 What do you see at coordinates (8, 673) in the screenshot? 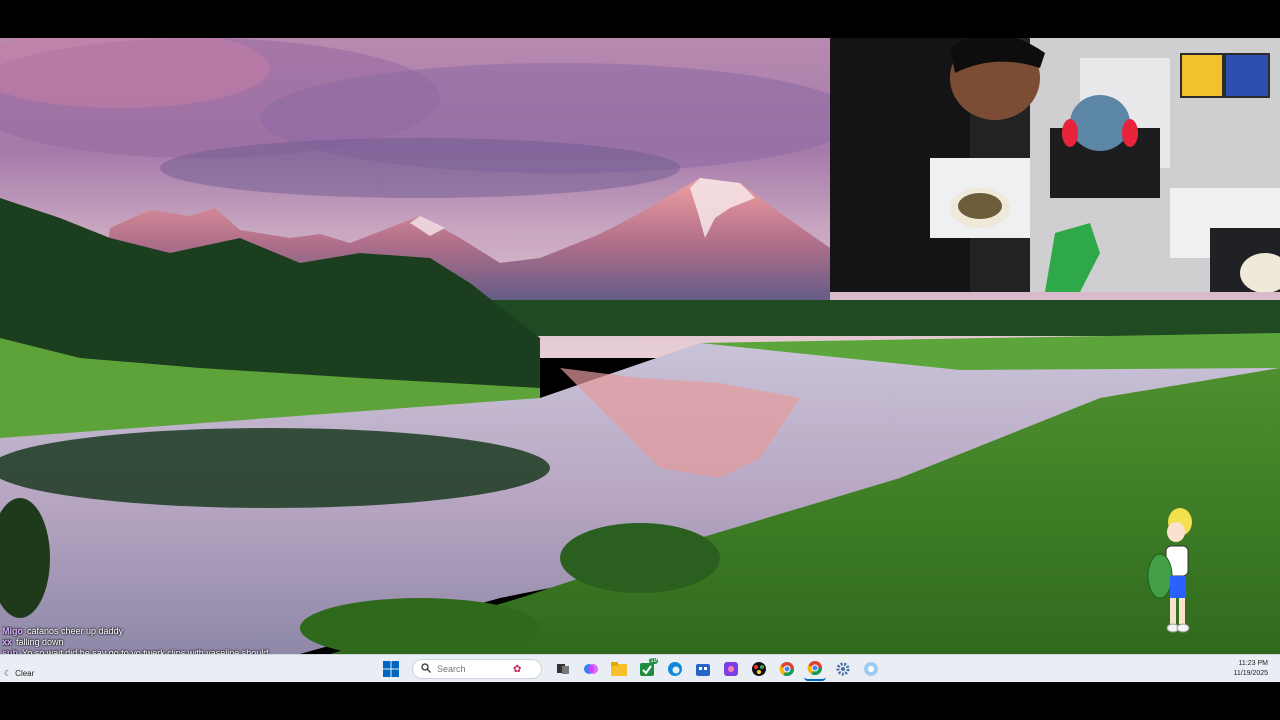
I see `moon-icon: ☾` at bounding box center [8, 673].